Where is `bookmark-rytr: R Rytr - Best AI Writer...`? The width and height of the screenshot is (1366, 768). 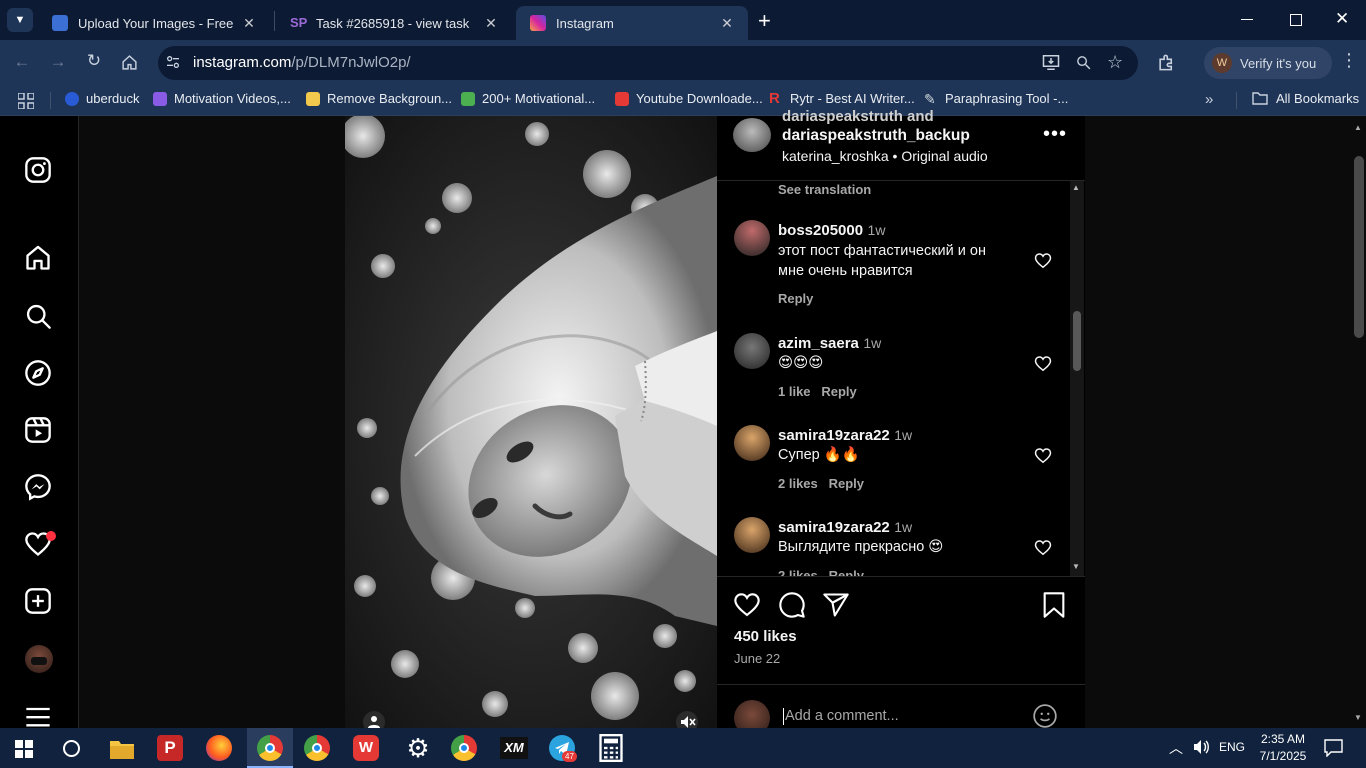 bookmark-rytr: R Rytr - Best AI Writer... is located at coordinates (842, 99).